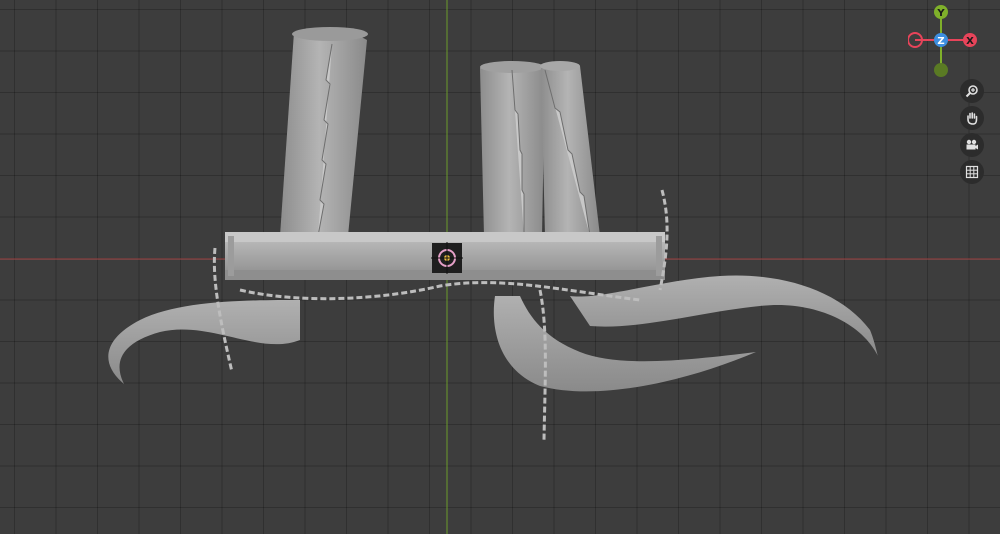  I want to click on gizmo-z-label: Z, so click(940, 41).